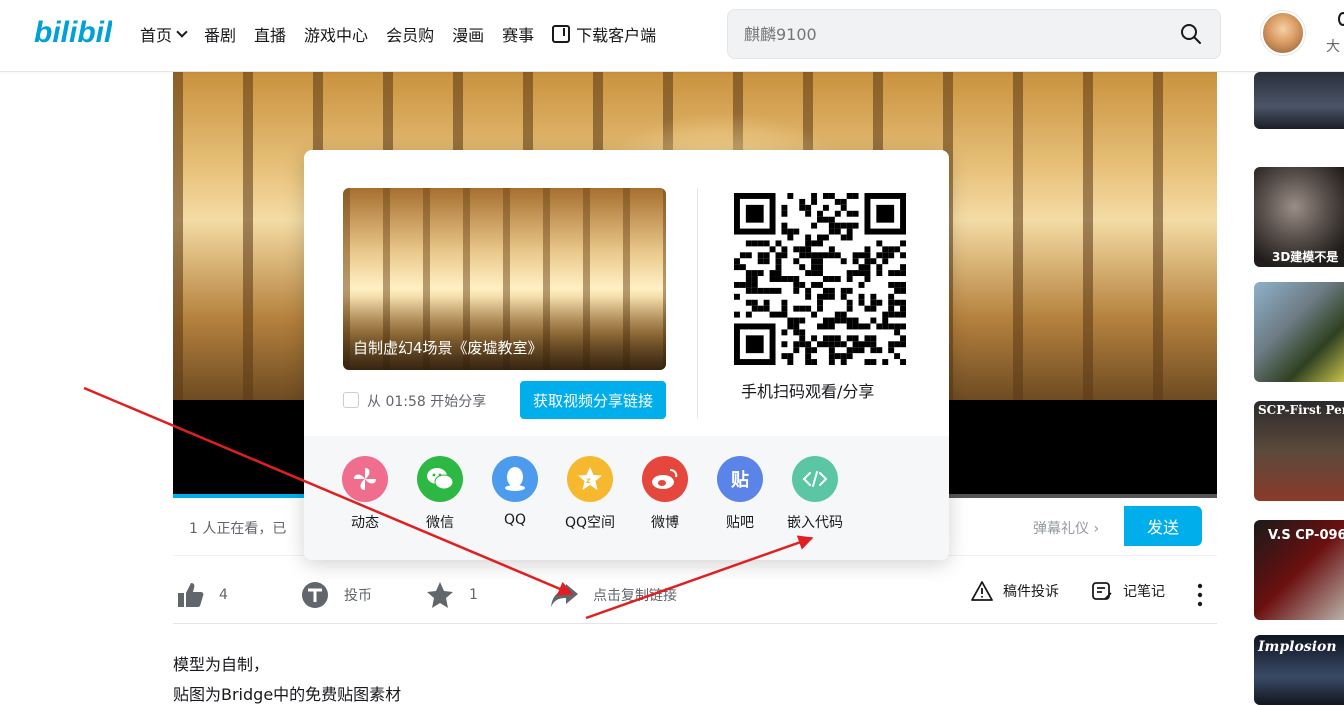 The image size is (1344, 705). Describe the element at coordinates (427, 402) in the screenshot. I see `start-time-label: 从 01:58 开始分享` at that location.